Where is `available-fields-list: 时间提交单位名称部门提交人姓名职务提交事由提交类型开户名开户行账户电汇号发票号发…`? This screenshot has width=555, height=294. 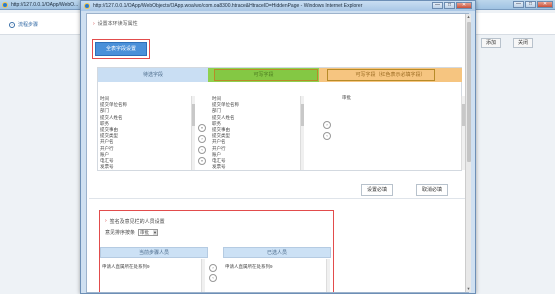
available-fields-list: 时间提交单位名称部门提交人姓名职务提交事由提交类型开户名开户行账户电汇号发票号发… is located at coordinates (145, 133).